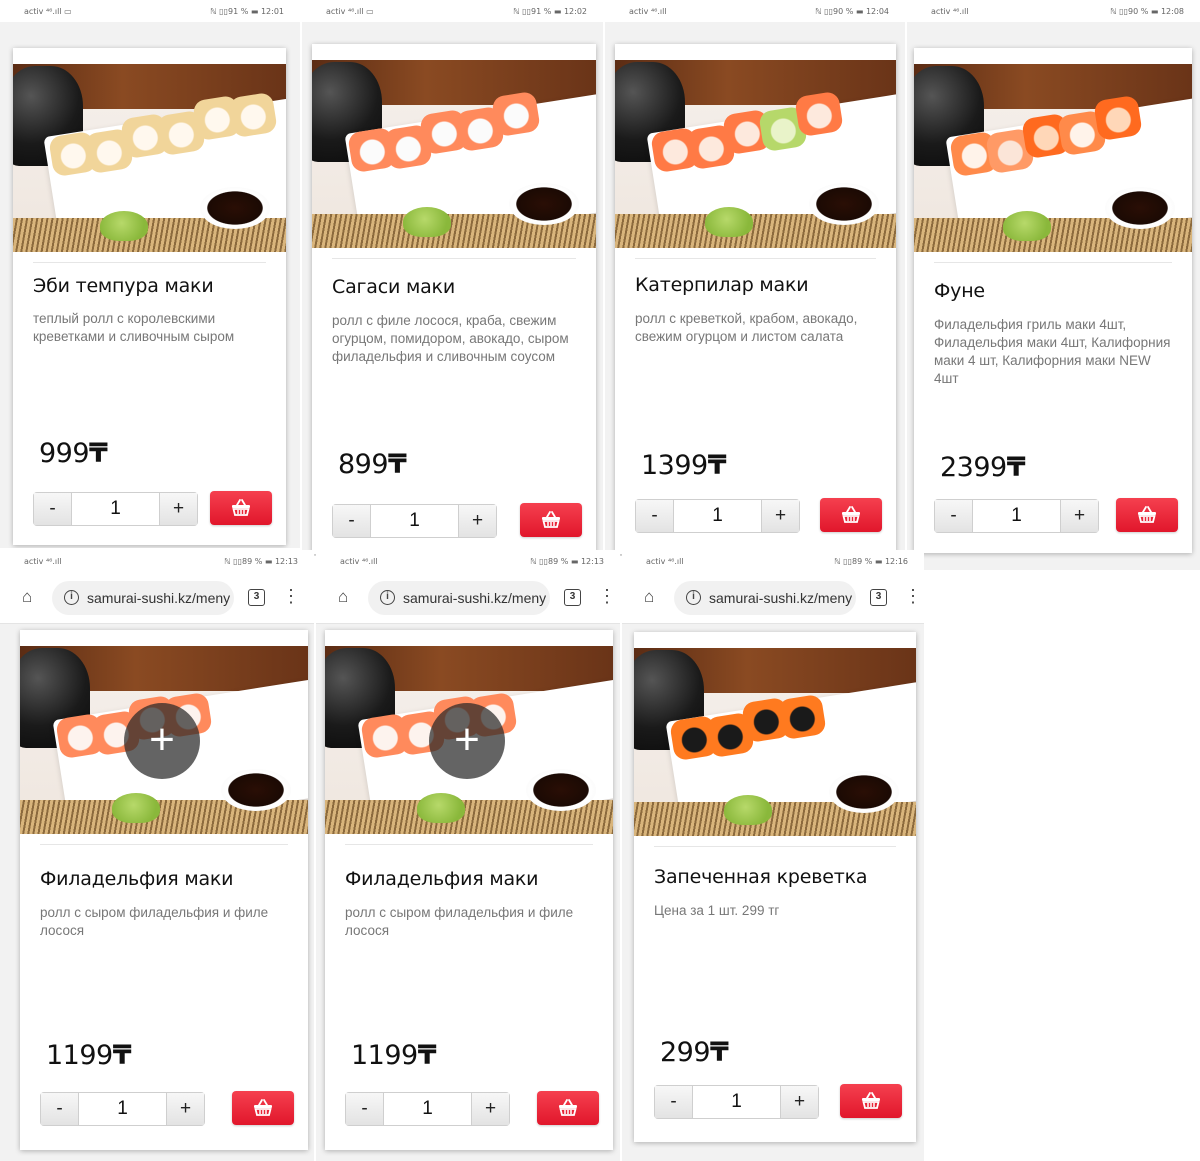  What do you see at coordinates (685, 1052) in the screenshot?
I see `price-value: 299` at bounding box center [685, 1052].